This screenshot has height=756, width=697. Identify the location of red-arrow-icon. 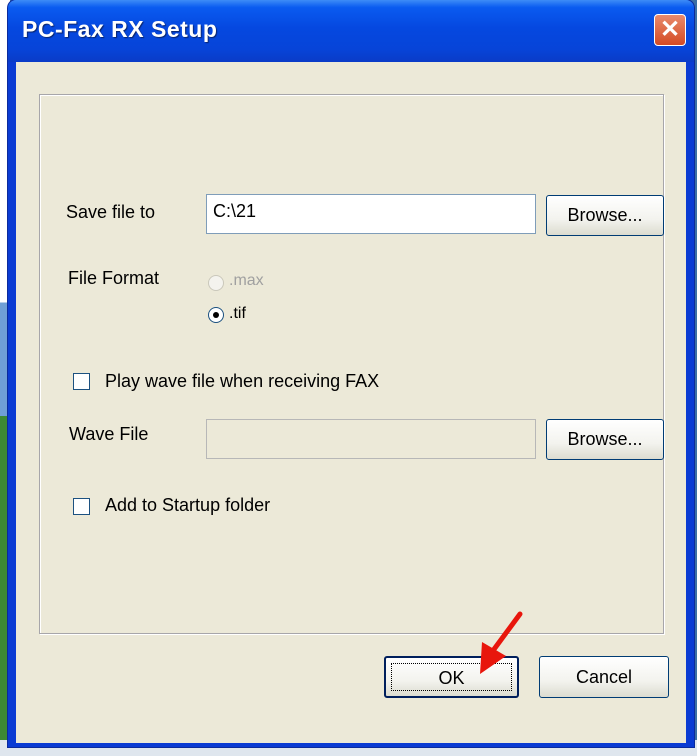
(501, 642).